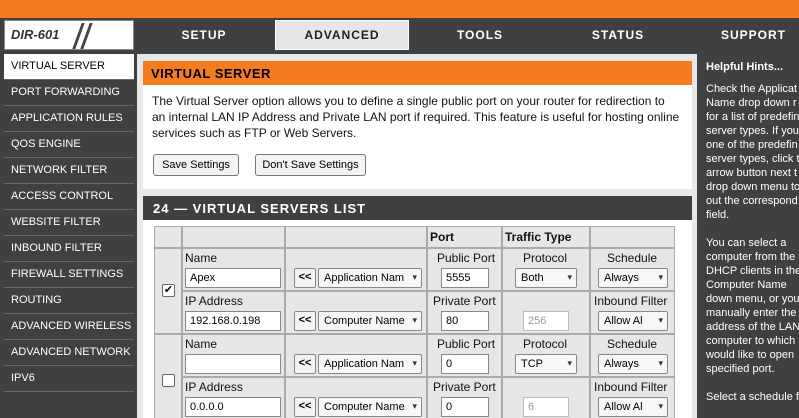 This screenshot has width=799, height=418. I want to click on sidebar-item-network-filter: NETWORK FILTER, so click(69, 171).